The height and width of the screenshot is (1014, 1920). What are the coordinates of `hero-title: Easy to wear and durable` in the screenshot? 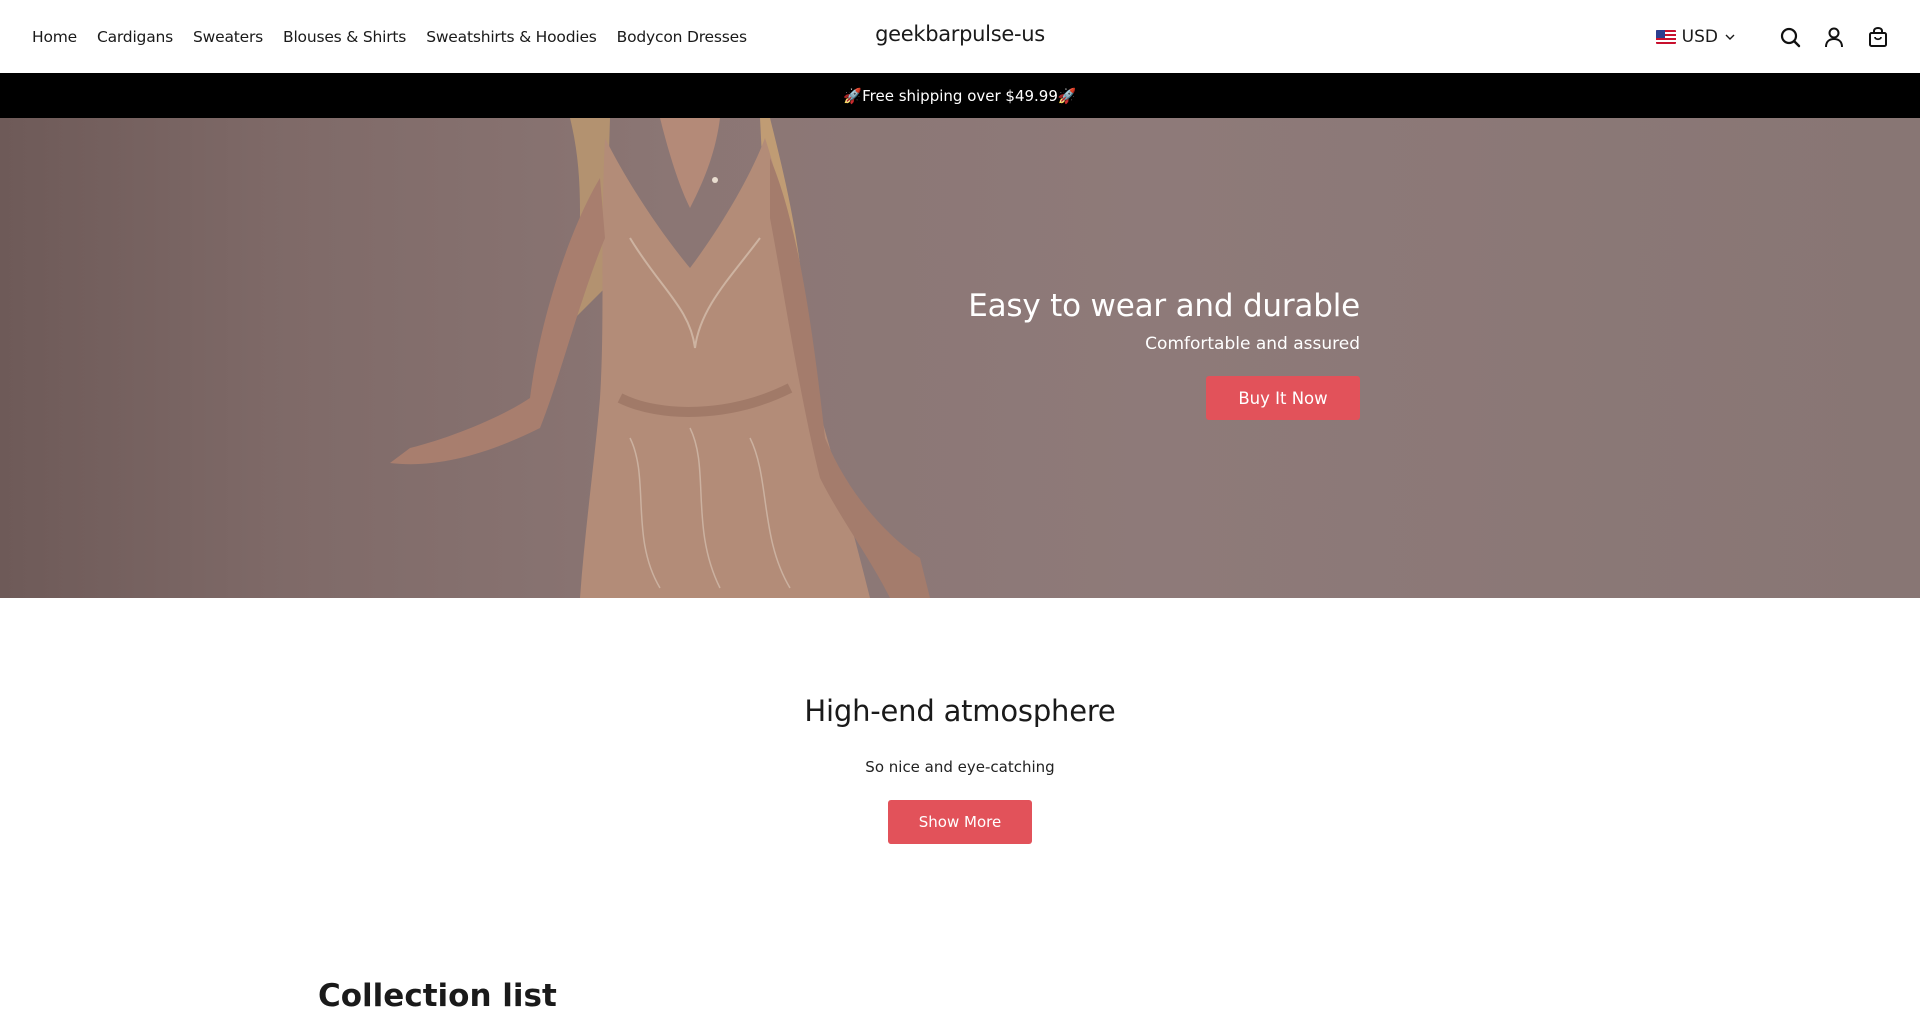 It's located at (1164, 306).